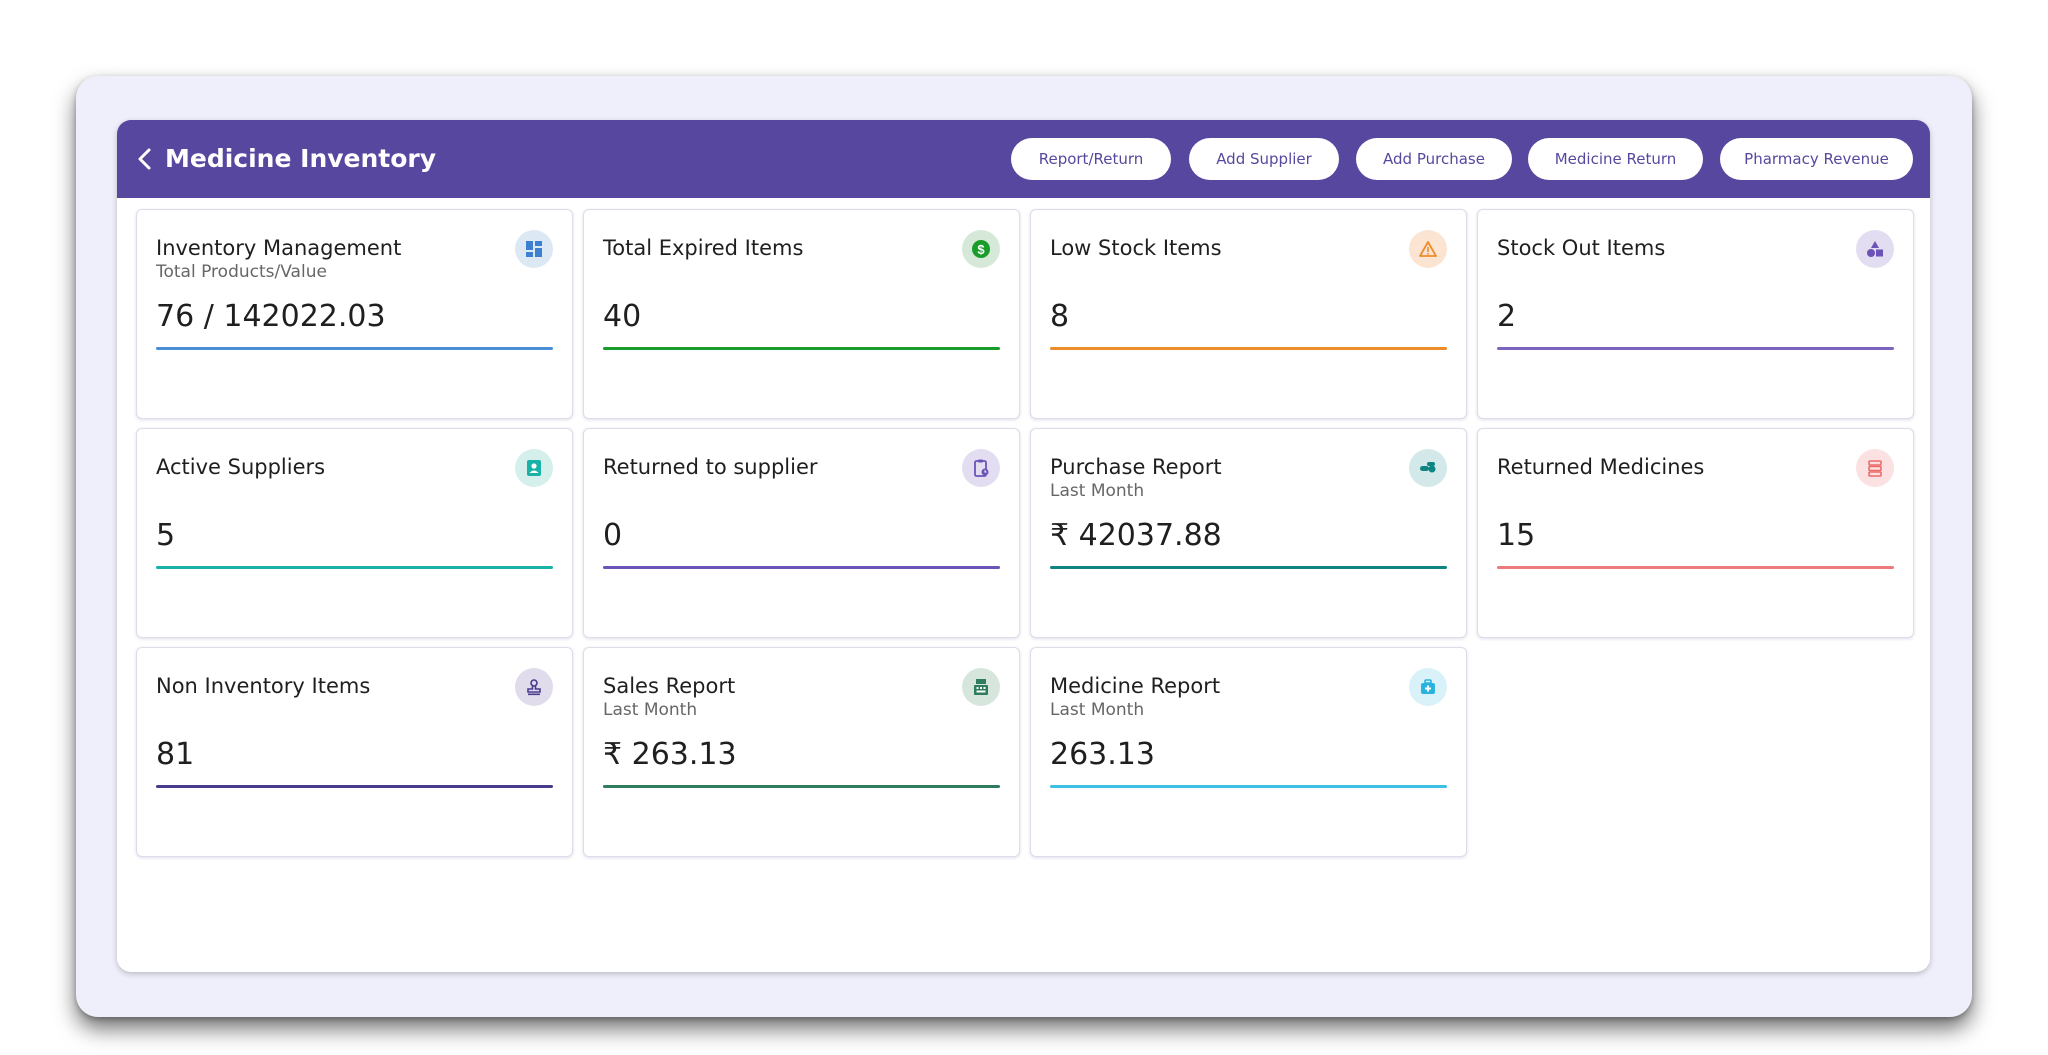  Describe the element at coordinates (1601, 467) in the screenshot. I see `card-title: Returned Medicines` at that location.